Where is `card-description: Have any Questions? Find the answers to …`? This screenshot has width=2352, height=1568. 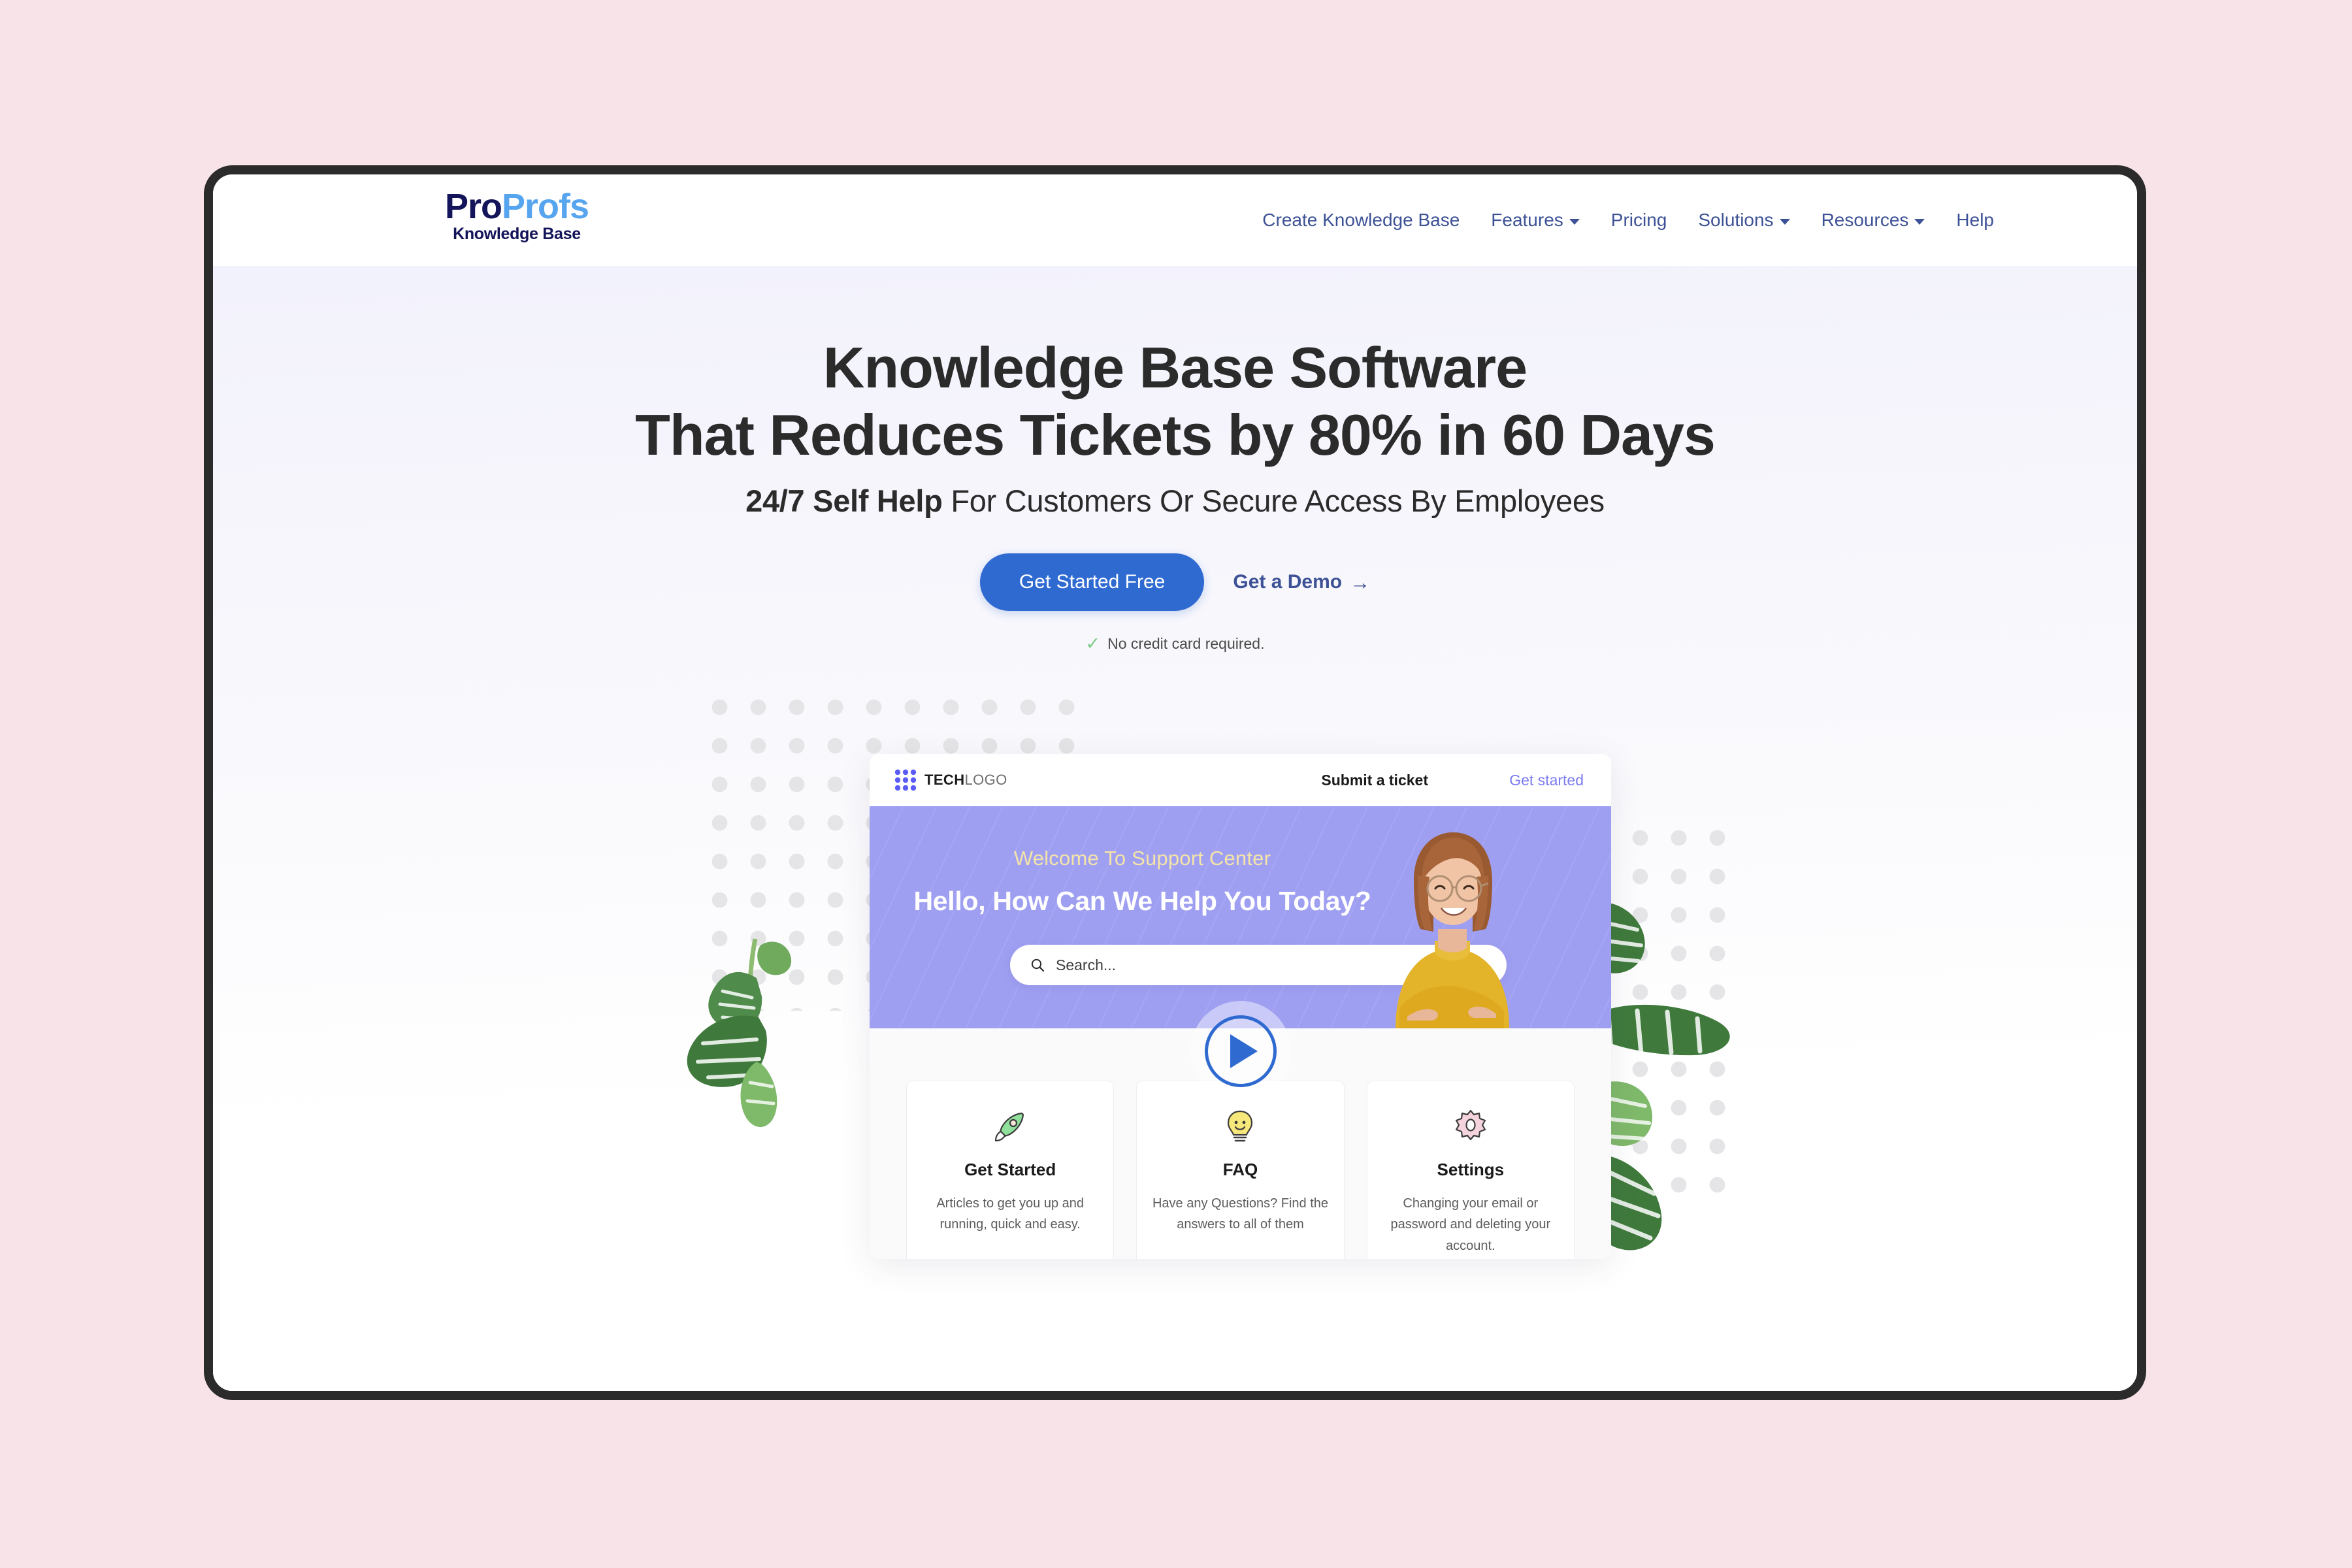 card-description: Have any Questions? Find the answers to … is located at coordinates (1240, 1214).